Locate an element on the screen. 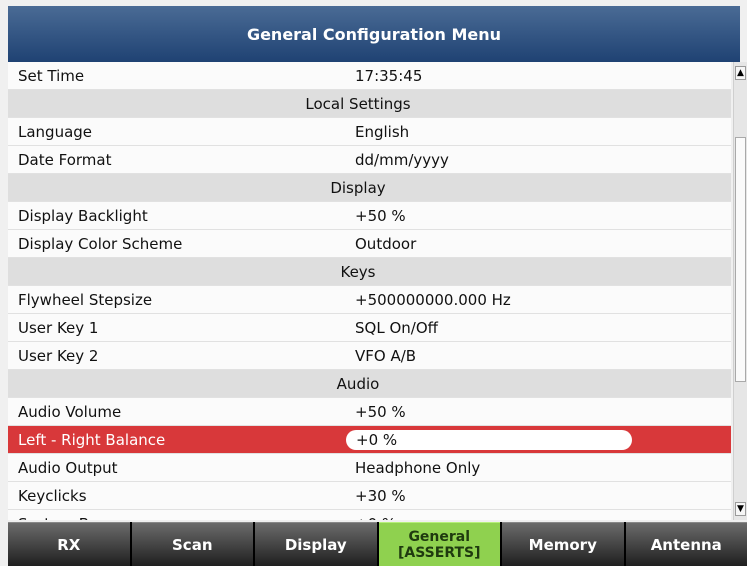 The image size is (747, 566). row-value: dd/mm/yyyy is located at coordinates (402, 160).